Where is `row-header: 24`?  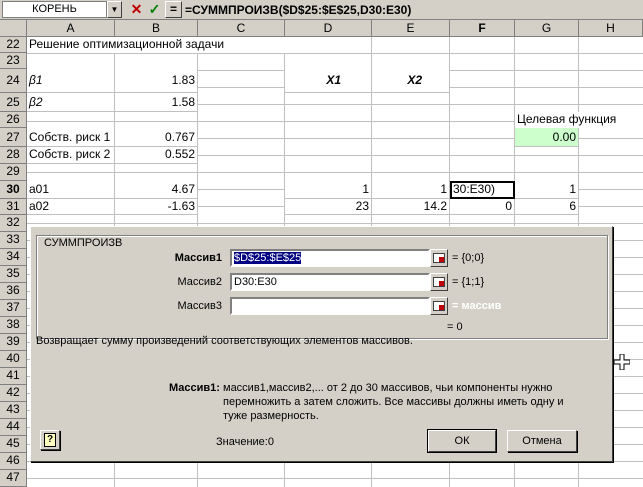
row-header: 24 is located at coordinates (13, 81).